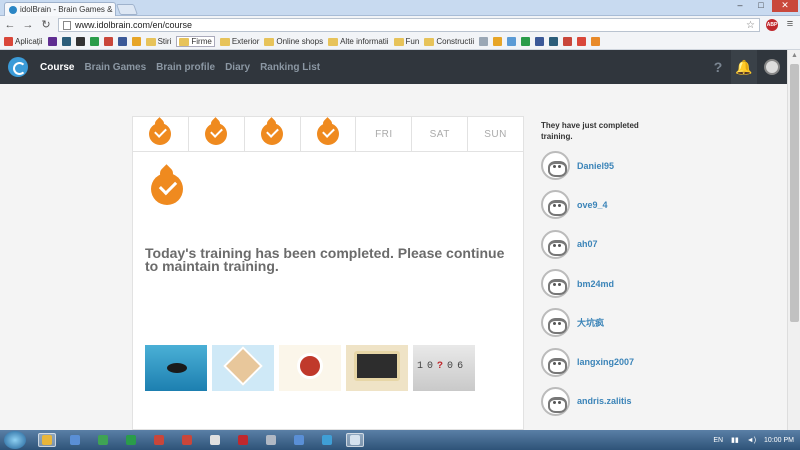 The image size is (800, 450). What do you see at coordinates (779, 440) in the screenshot?
I see `clock: 10:00 PM` at bounding box center [779, 440].